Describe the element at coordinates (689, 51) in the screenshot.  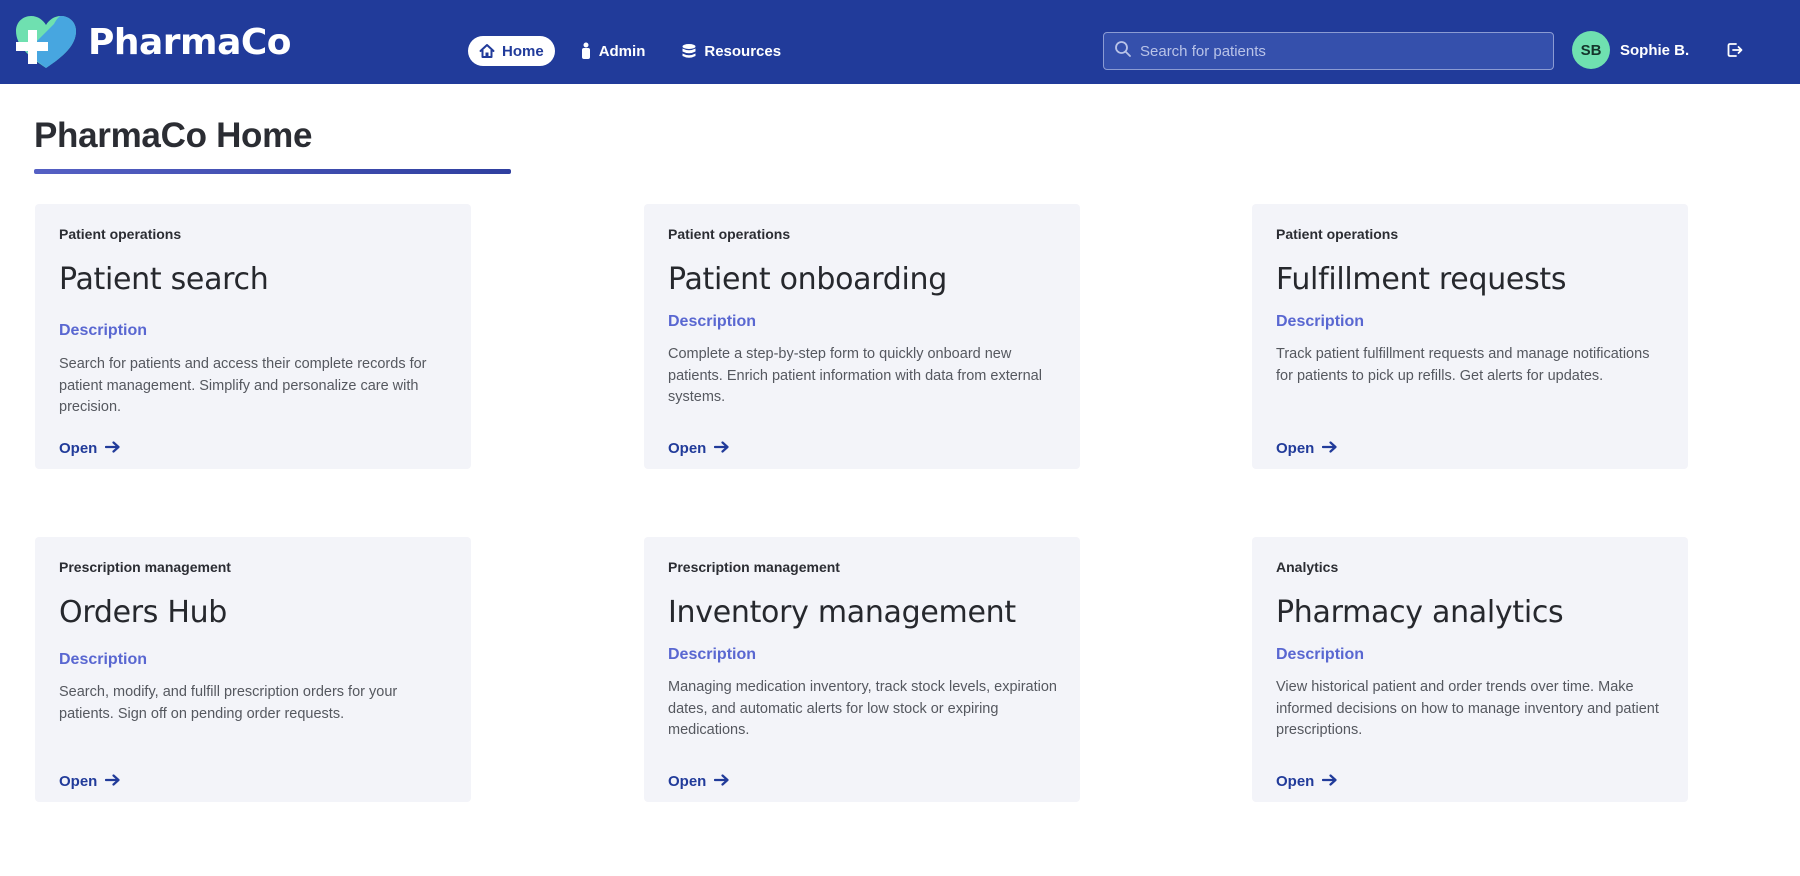
I see `database-icon` at that location.